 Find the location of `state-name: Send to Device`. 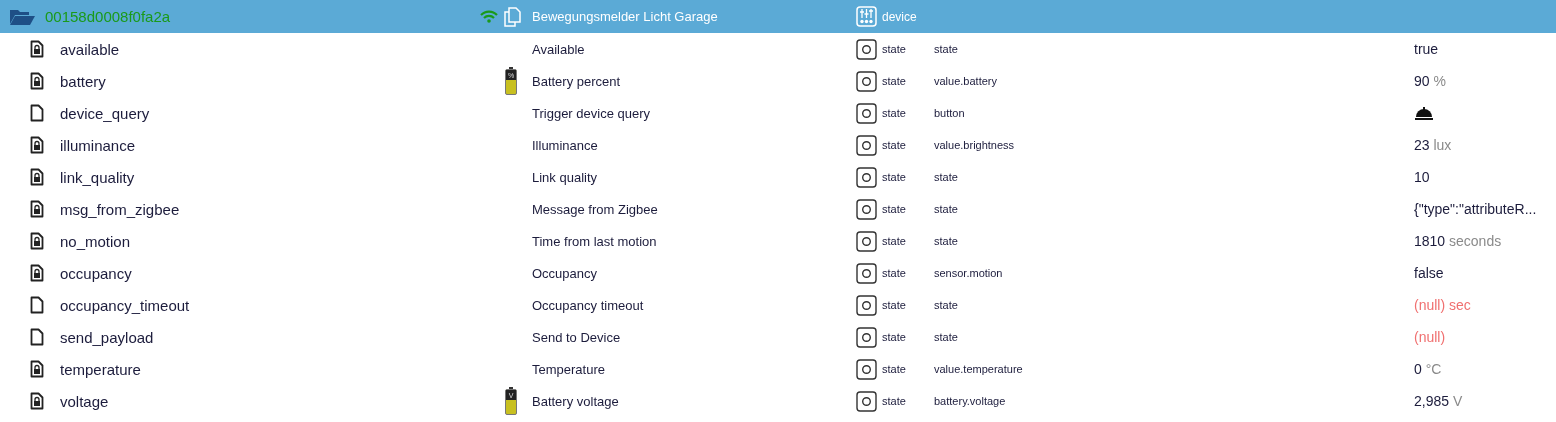

state-name: Send to Device is located at coordinates (577, 337).